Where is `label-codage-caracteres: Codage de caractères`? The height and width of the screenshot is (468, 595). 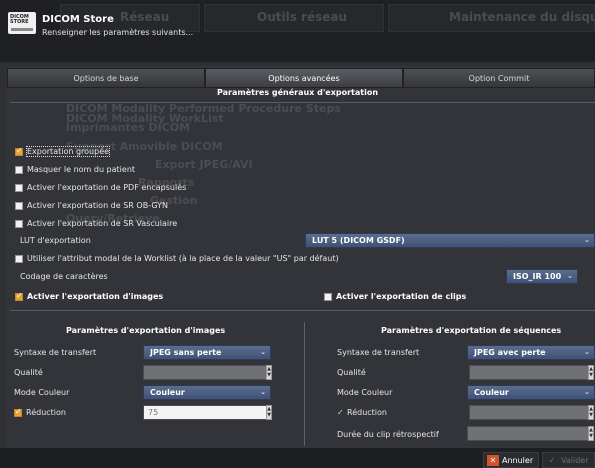
label-codage-caracteres: Codage de caractères is located at coordinates (64, 276).